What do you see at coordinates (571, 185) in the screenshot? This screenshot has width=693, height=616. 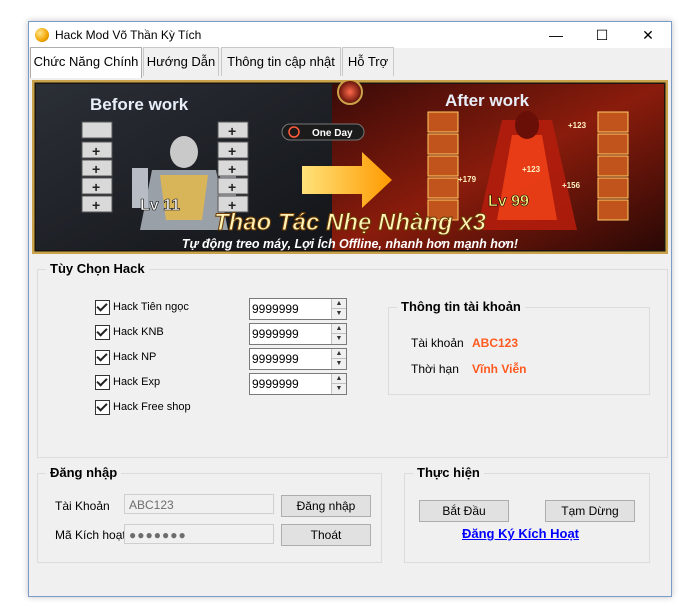 I see `stat-label: +156` at bounding box center [571, 185].